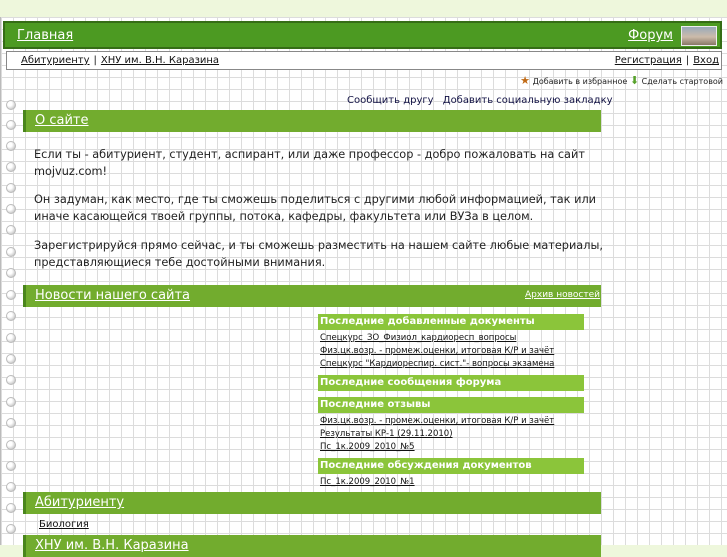  I want to click on tell-friend-link: Сообщить другу, so click(390, 100).